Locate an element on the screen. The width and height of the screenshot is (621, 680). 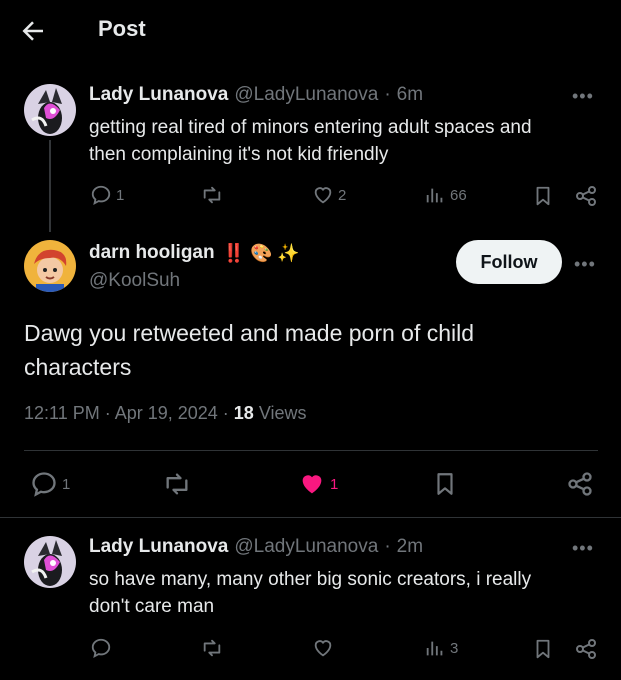
tweet-time: 2m is located at coordinates (410, 547).